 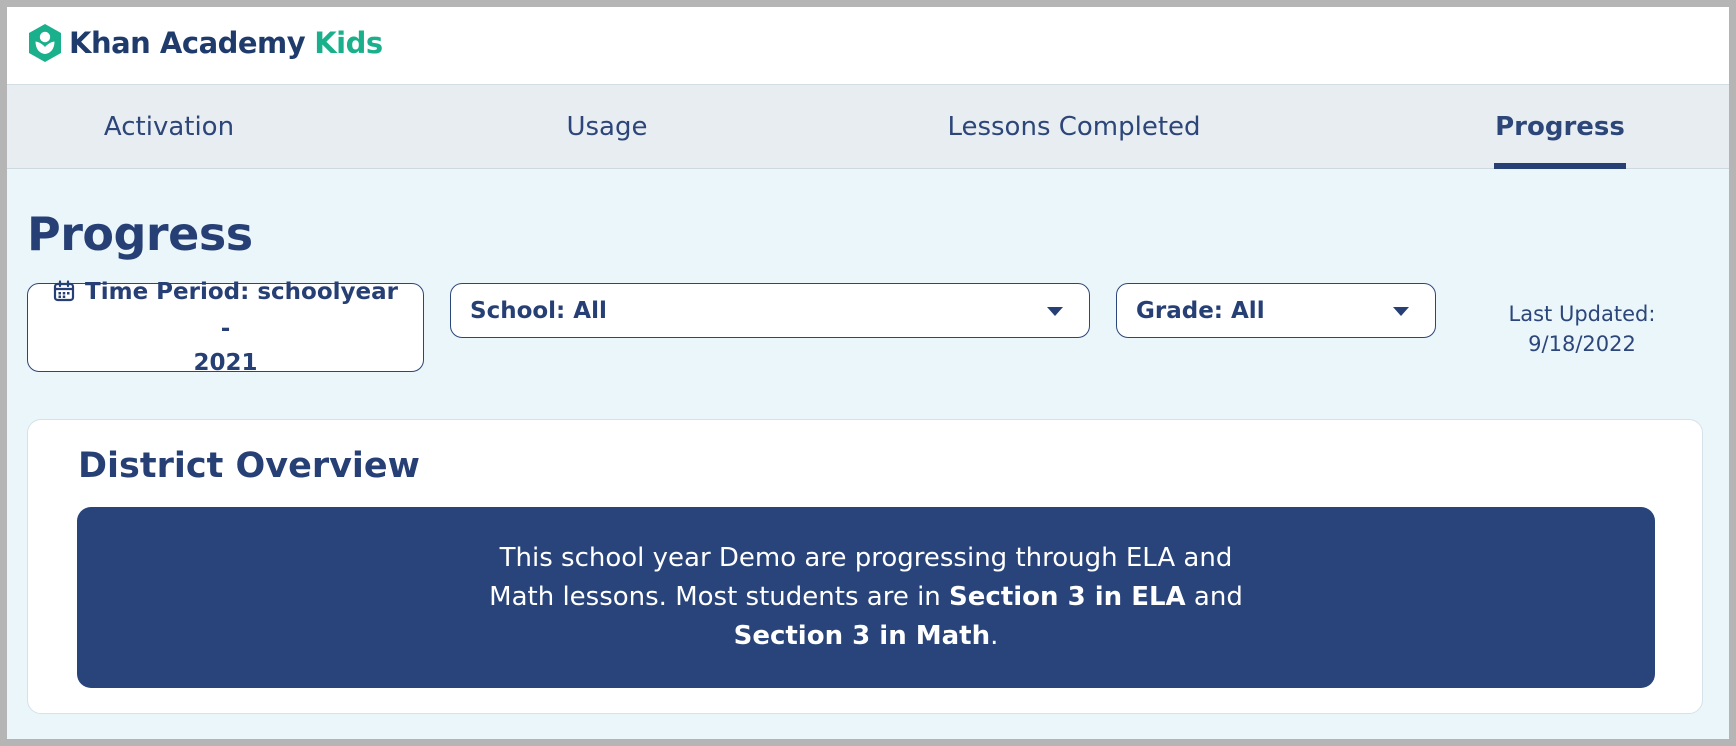 I want to click on tab-usage-label: Usage, so click(x=607, y=127).